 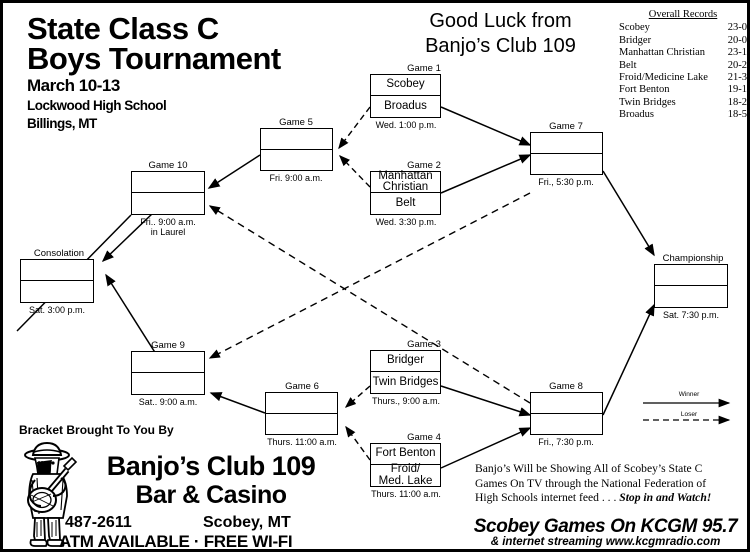 I want to click on record-team: Froid/Medicine Lake, so click(x=663, y=78).